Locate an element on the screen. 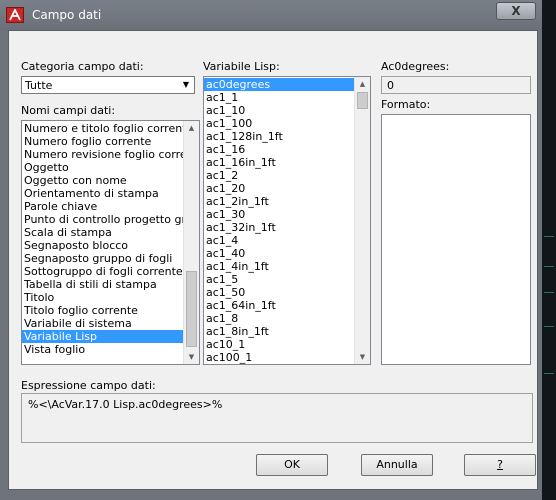 The width and height of the screenshot is (556, 500). lisp-variable-item: ac100_1 is located at coordinates (287, 357).